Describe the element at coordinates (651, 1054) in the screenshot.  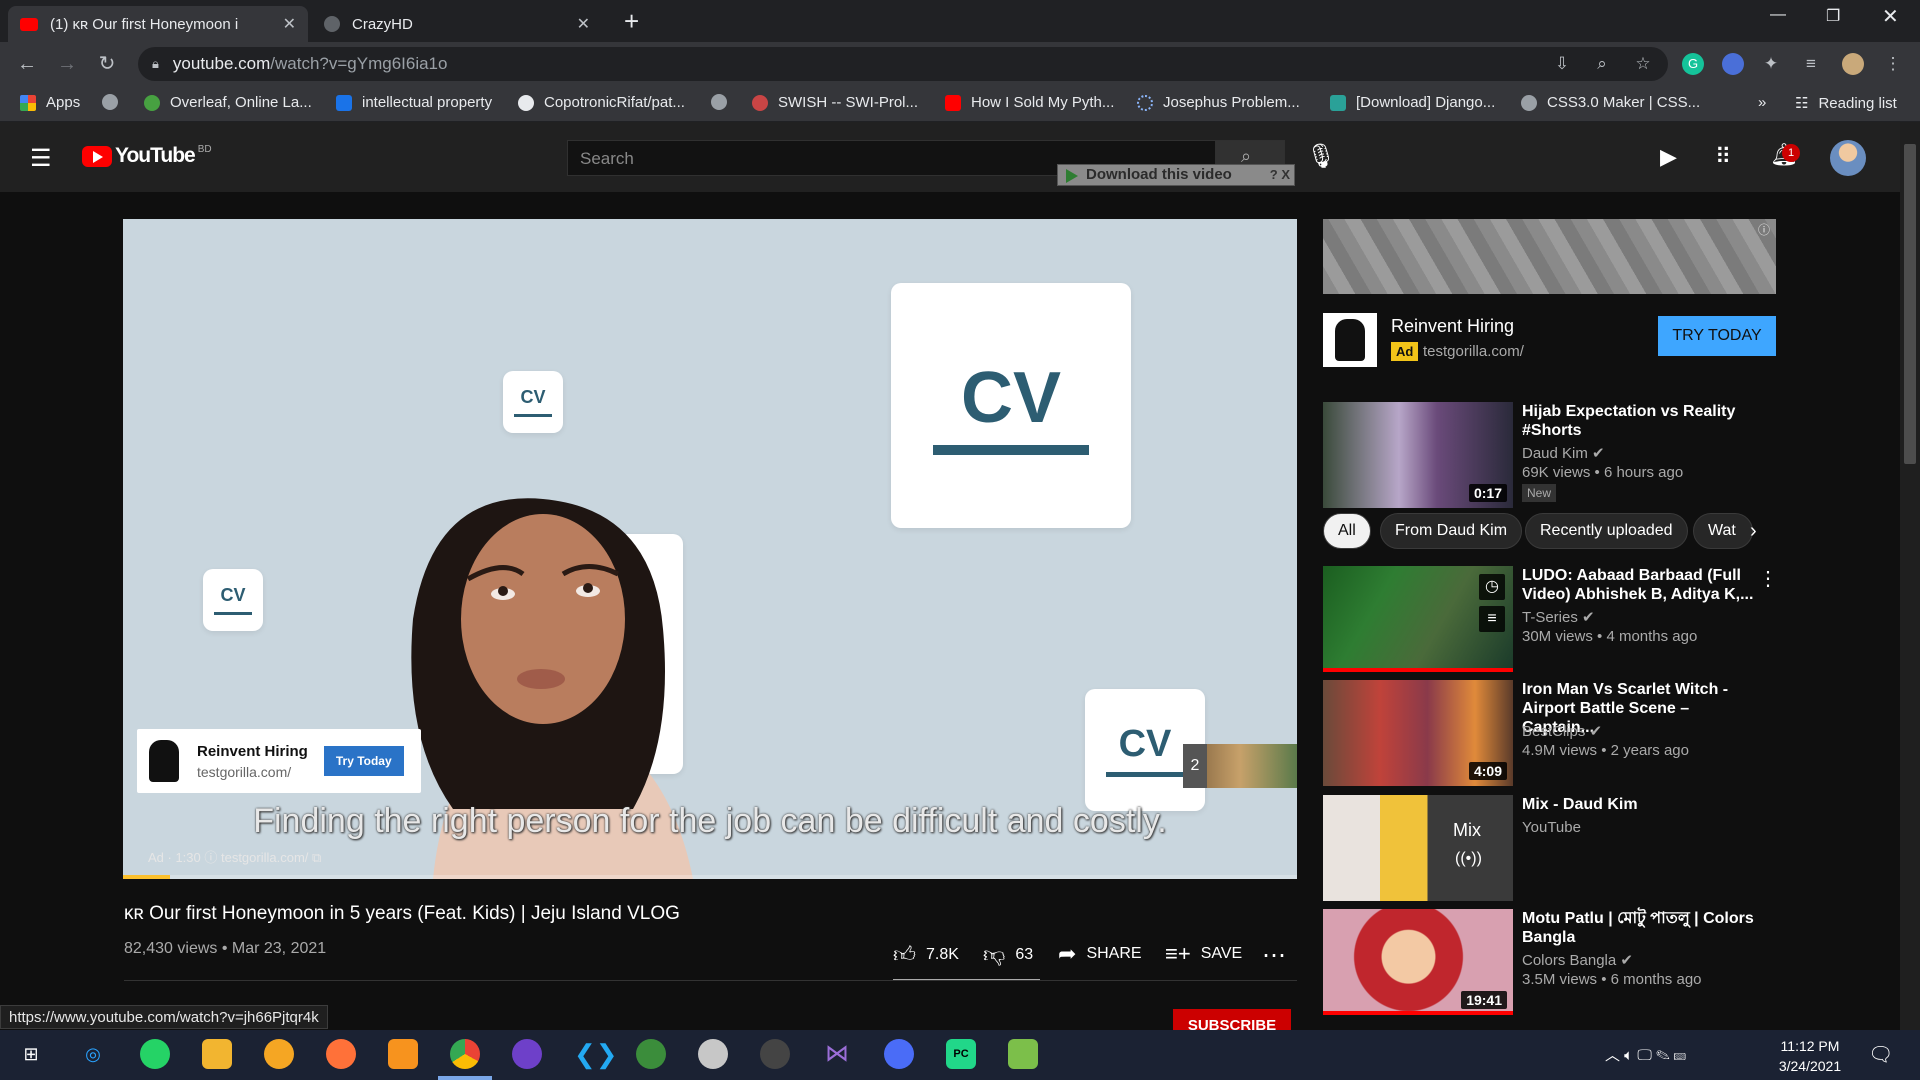
I see `app-icon-green` at that location.